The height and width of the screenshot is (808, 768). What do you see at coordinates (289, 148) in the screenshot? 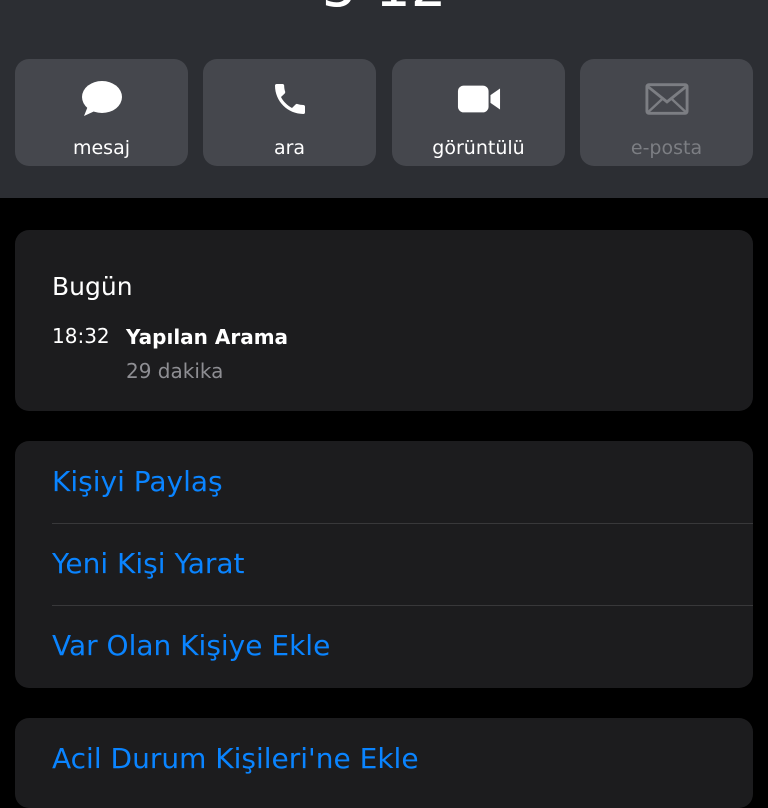
I see `call-label: ara` at bounding box center [289, 148].